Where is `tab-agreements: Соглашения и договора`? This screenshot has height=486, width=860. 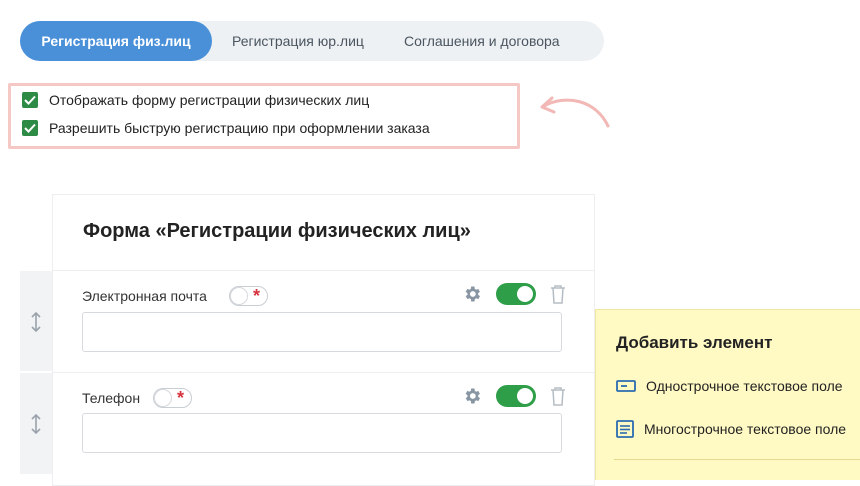 tab-agreements: Соглашения и договора is located at coordinates (487, 41).